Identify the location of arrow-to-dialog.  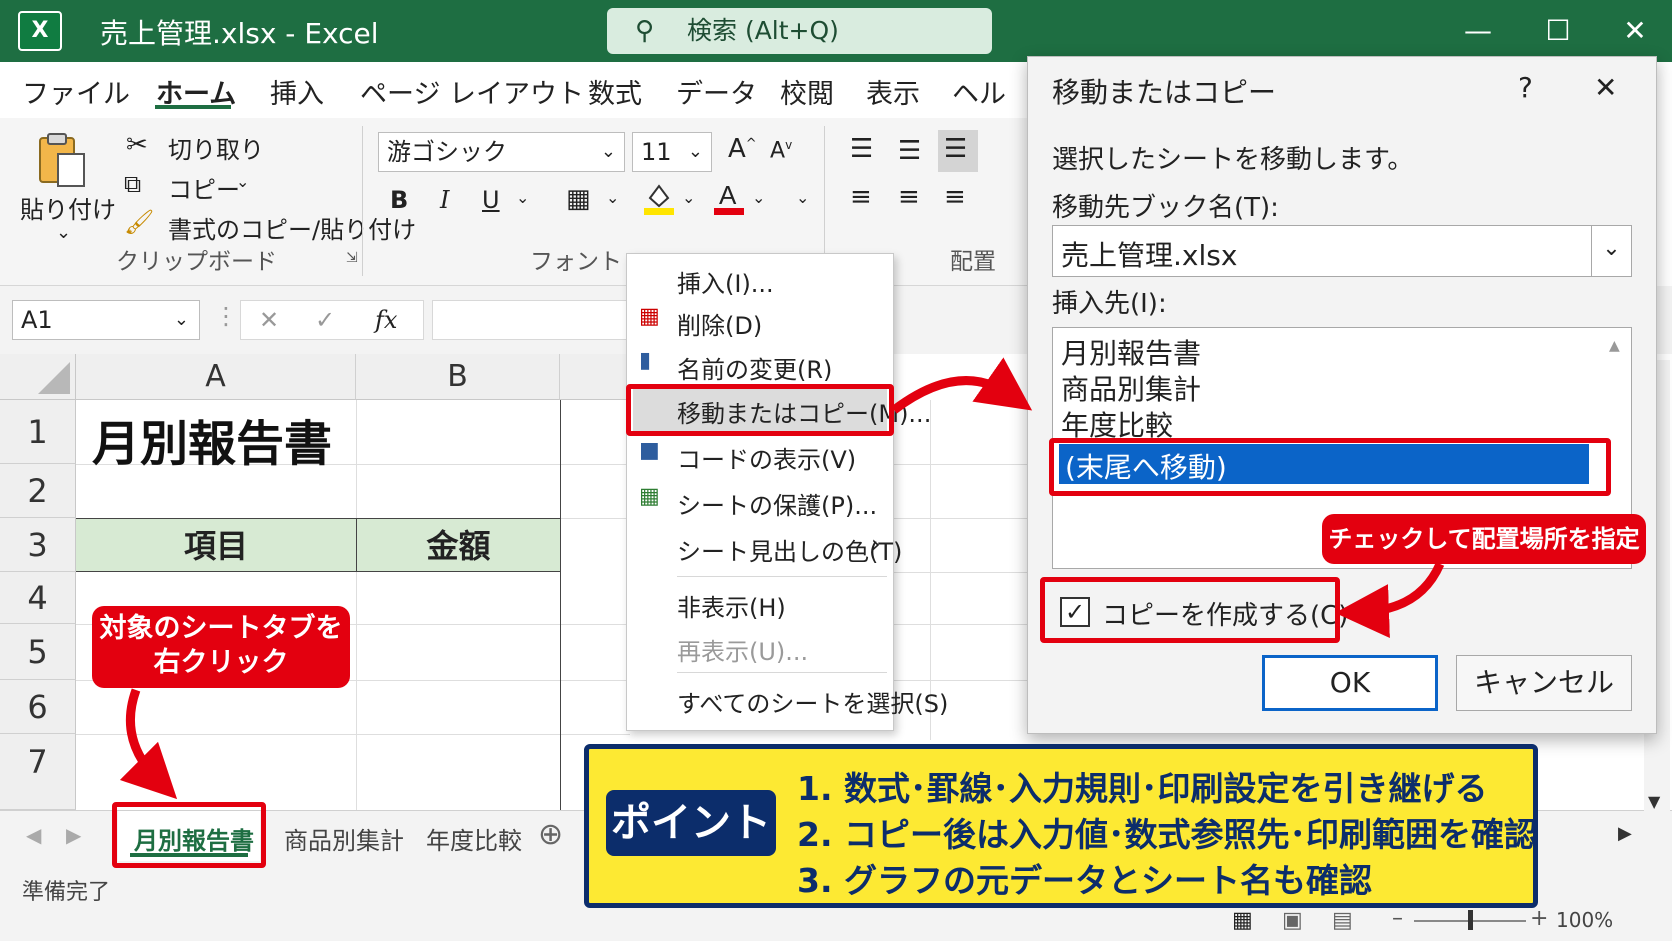
(962, 385).